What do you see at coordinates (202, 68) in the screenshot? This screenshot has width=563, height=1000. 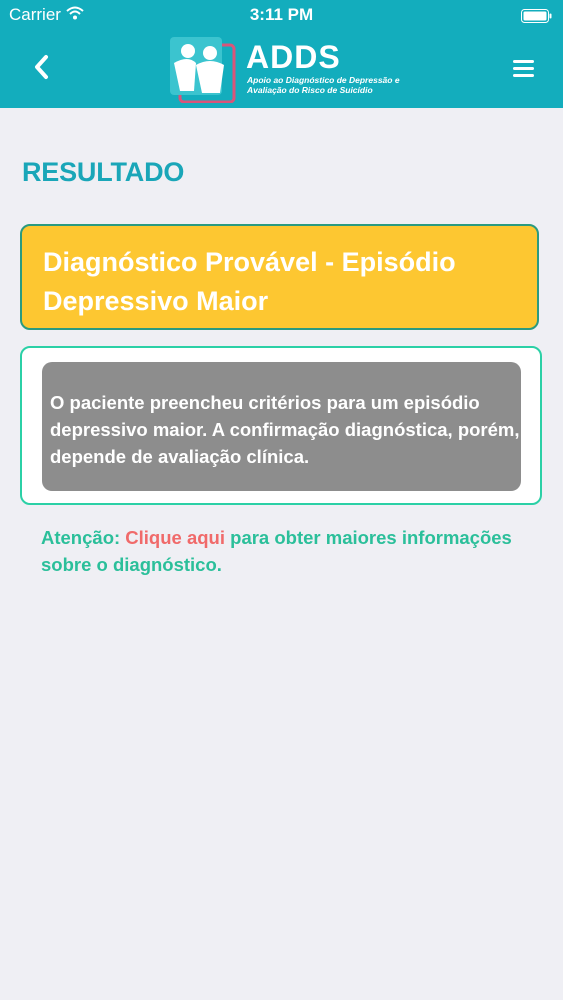 I see `logo-icon` at bounding box center [202, 68].